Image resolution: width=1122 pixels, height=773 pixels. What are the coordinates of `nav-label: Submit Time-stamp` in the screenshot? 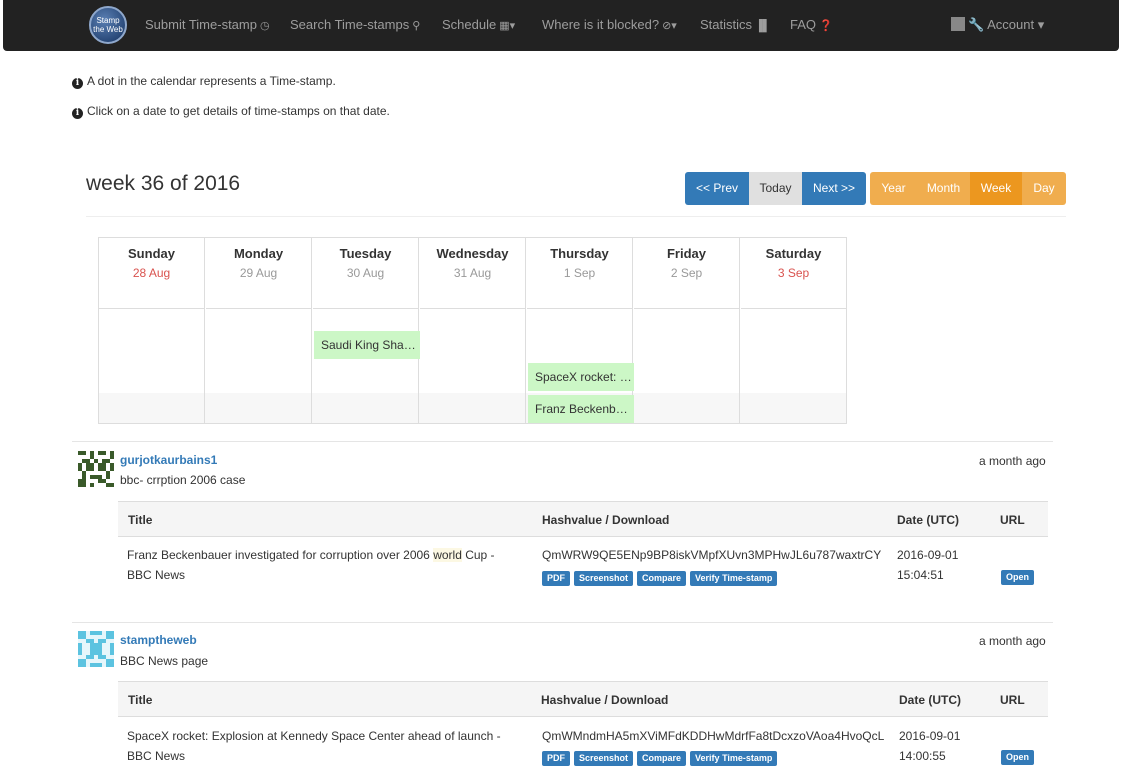 It's located at (201, 24).